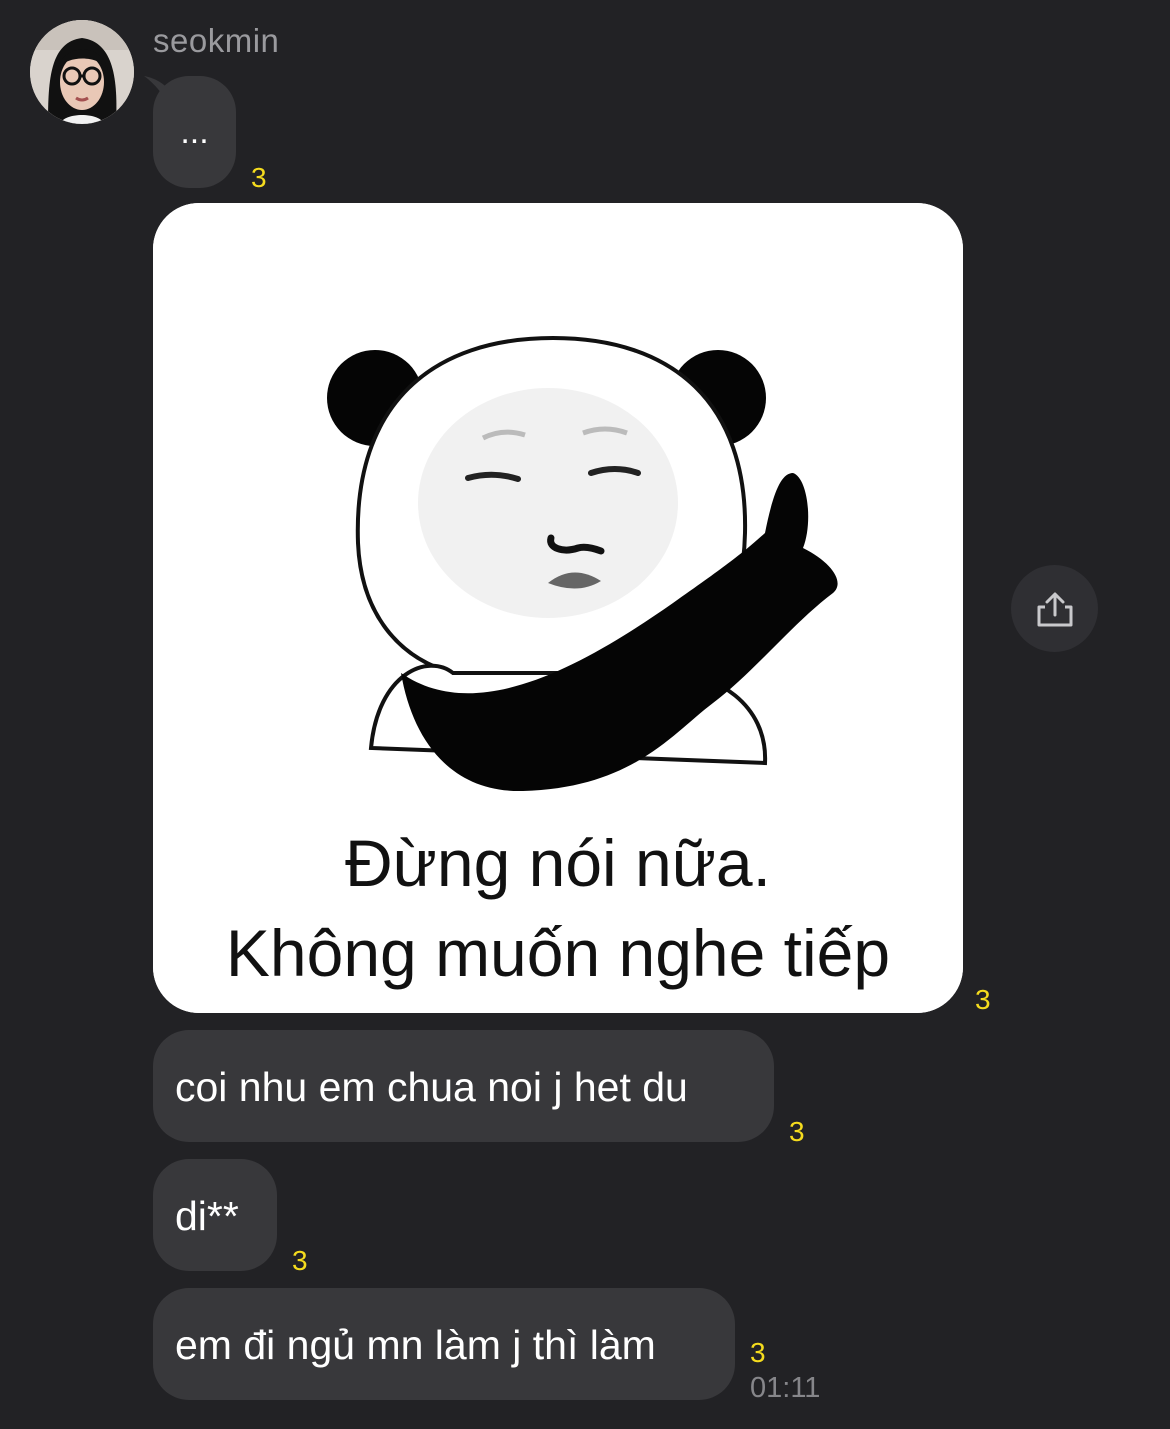  I want to click on message-bubble: em đi ngủ mn làm j thì làm, so click(444, 1344).